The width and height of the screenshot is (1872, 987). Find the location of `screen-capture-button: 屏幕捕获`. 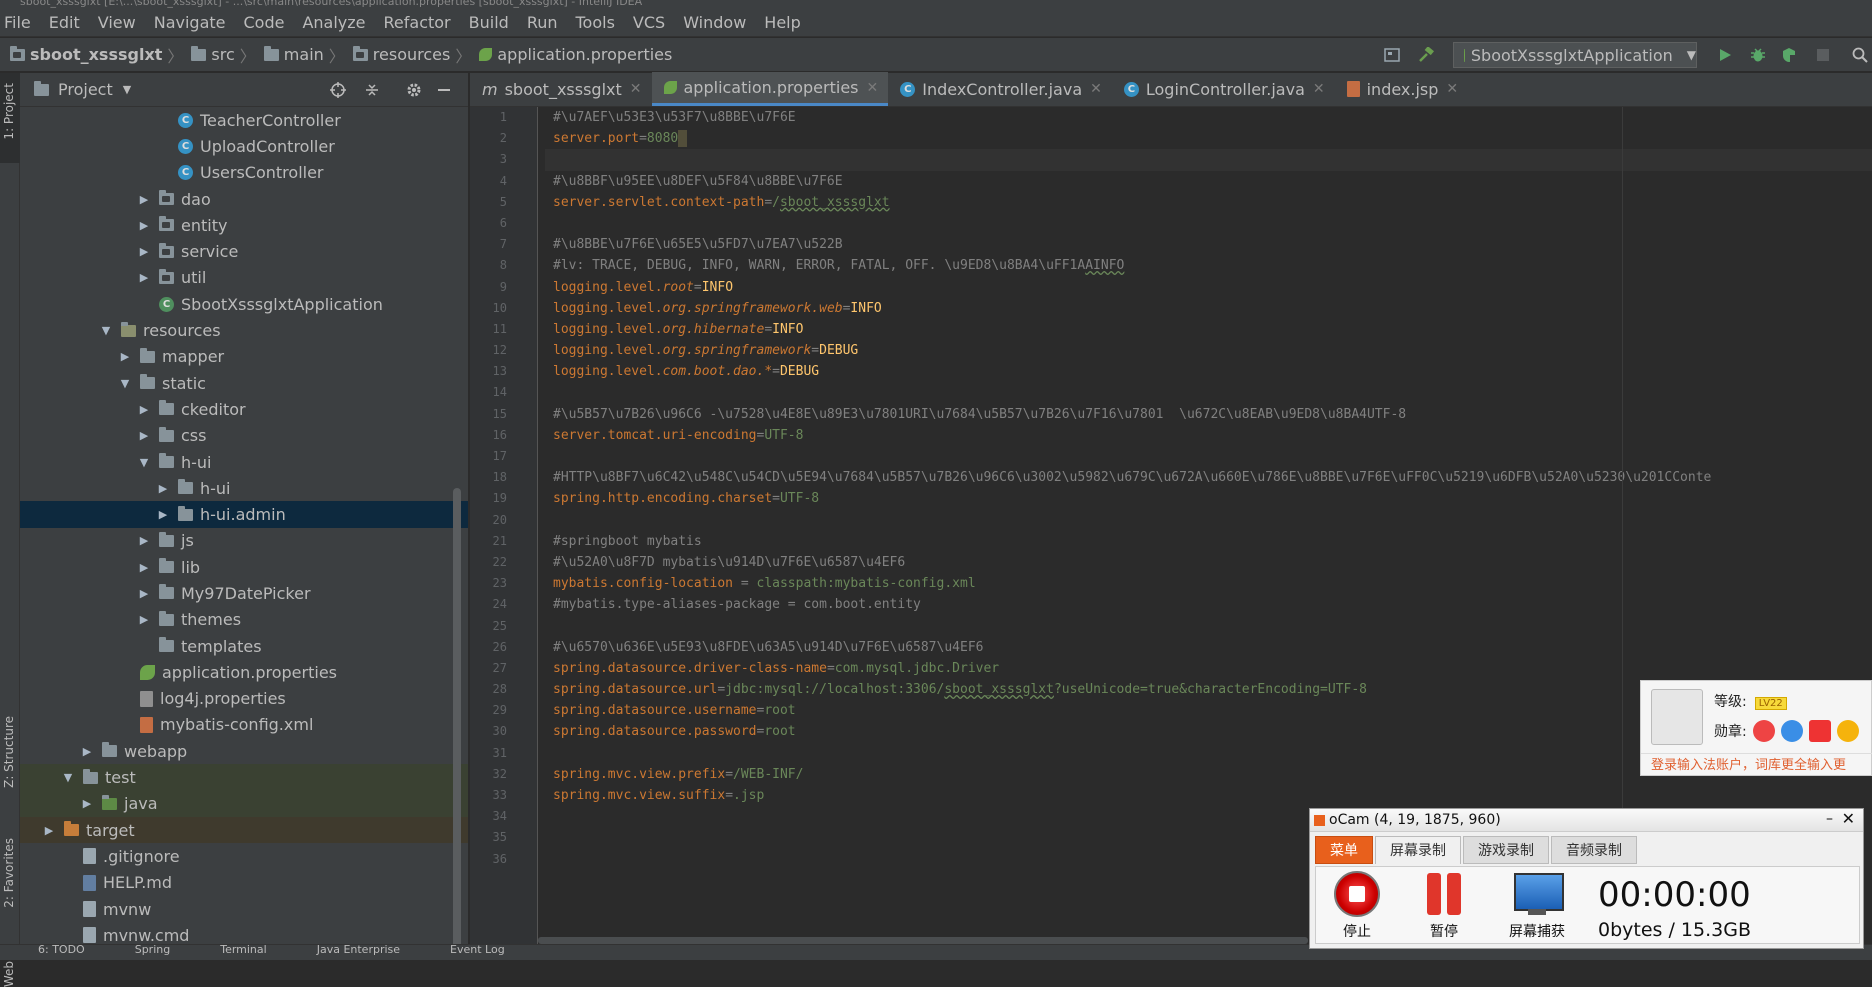

screen-capture-button: 屏幕捕获 is located at coordinates (1537, 906).